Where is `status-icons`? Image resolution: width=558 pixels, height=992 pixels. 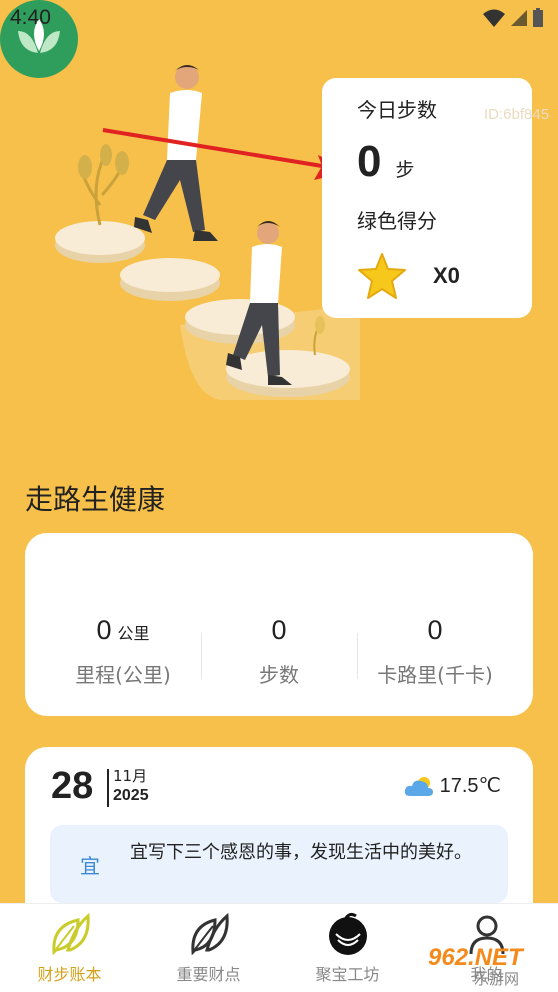
status-icons is located at coordinates (513, 18).